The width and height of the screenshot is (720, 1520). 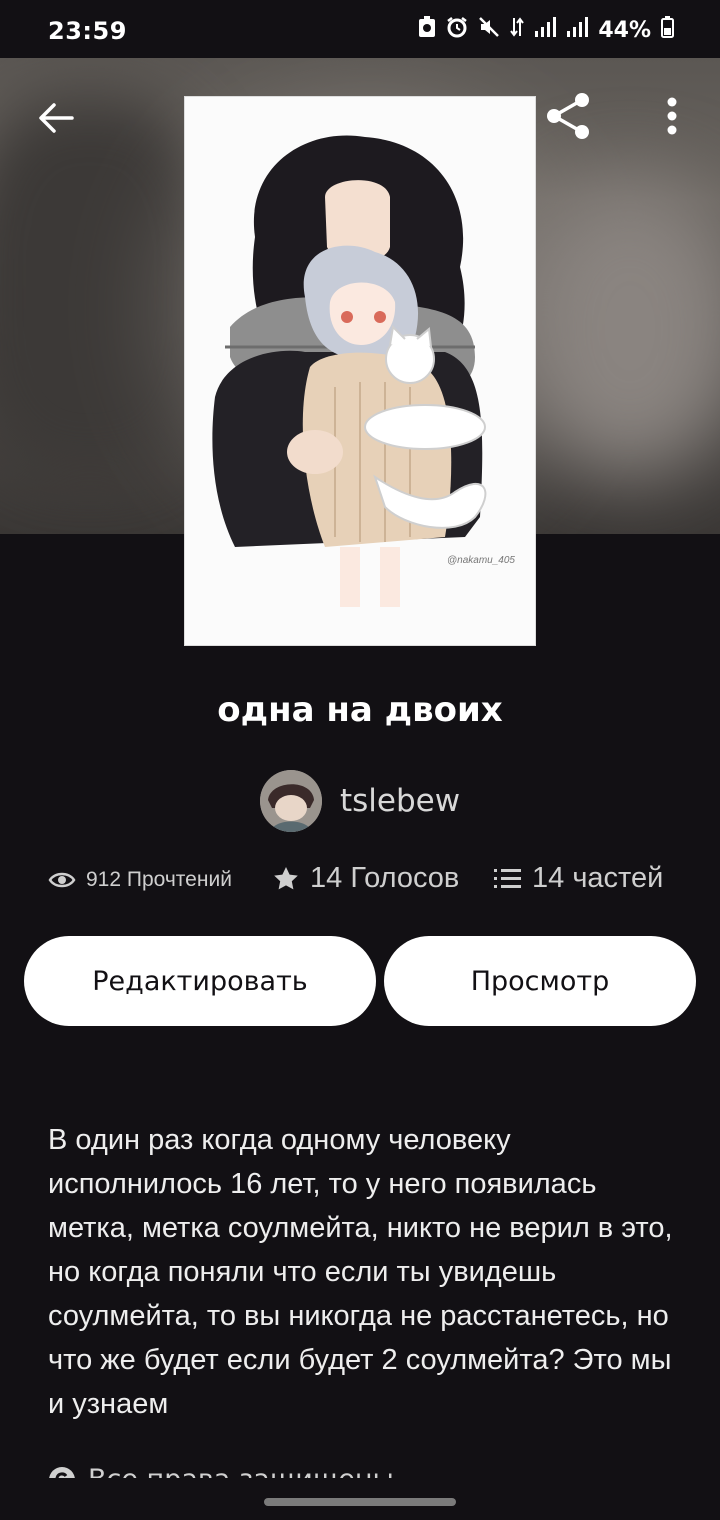 I want to click on edit-button: Редактировать, so click(x=200, y=981).